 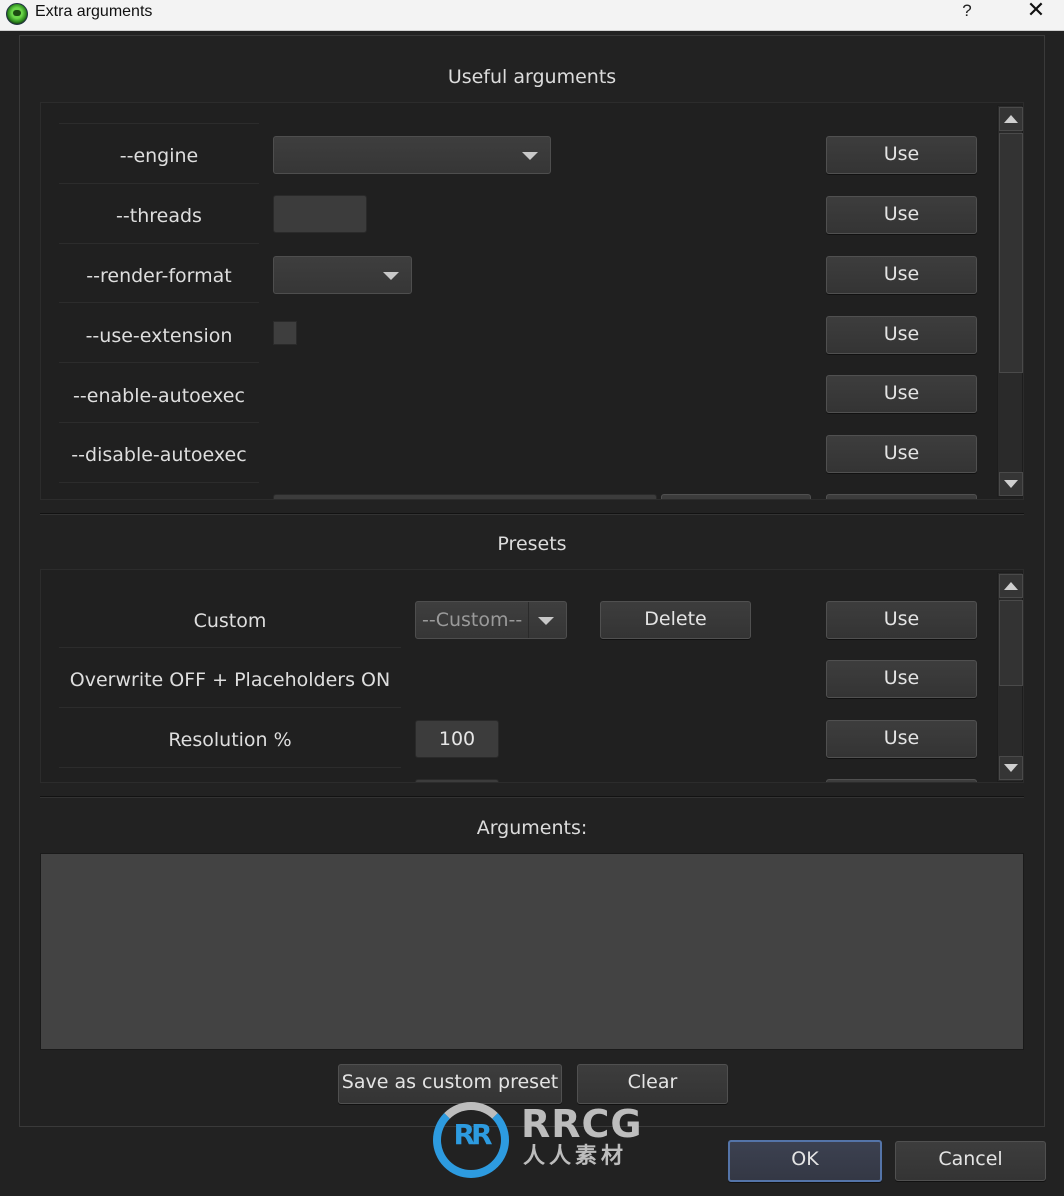 I want to click on use-extension-button: Use, so click(x=901, y=335).